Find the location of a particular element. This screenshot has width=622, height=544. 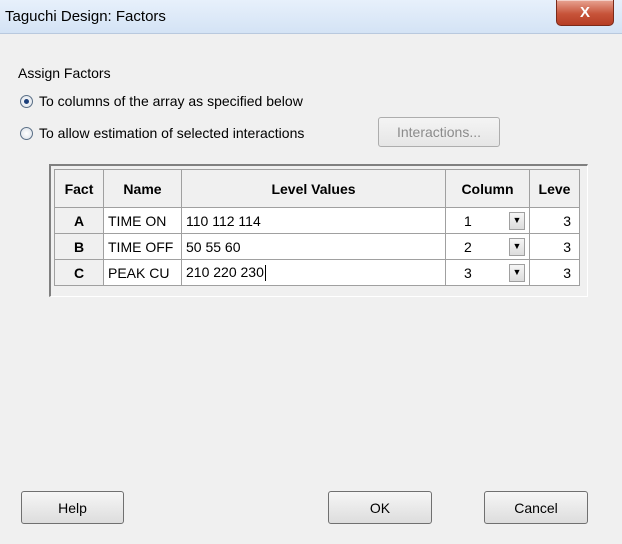

column-value: 3 is located at coordinates (468, 272).